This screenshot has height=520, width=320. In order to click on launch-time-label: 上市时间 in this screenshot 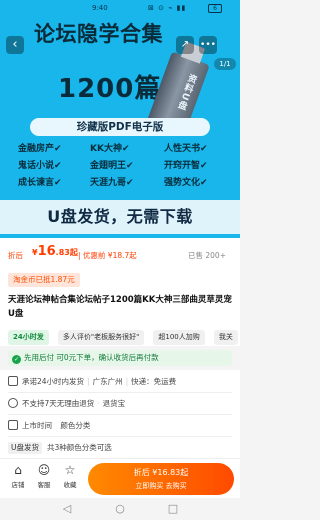, I will do `click(37, 425)`.